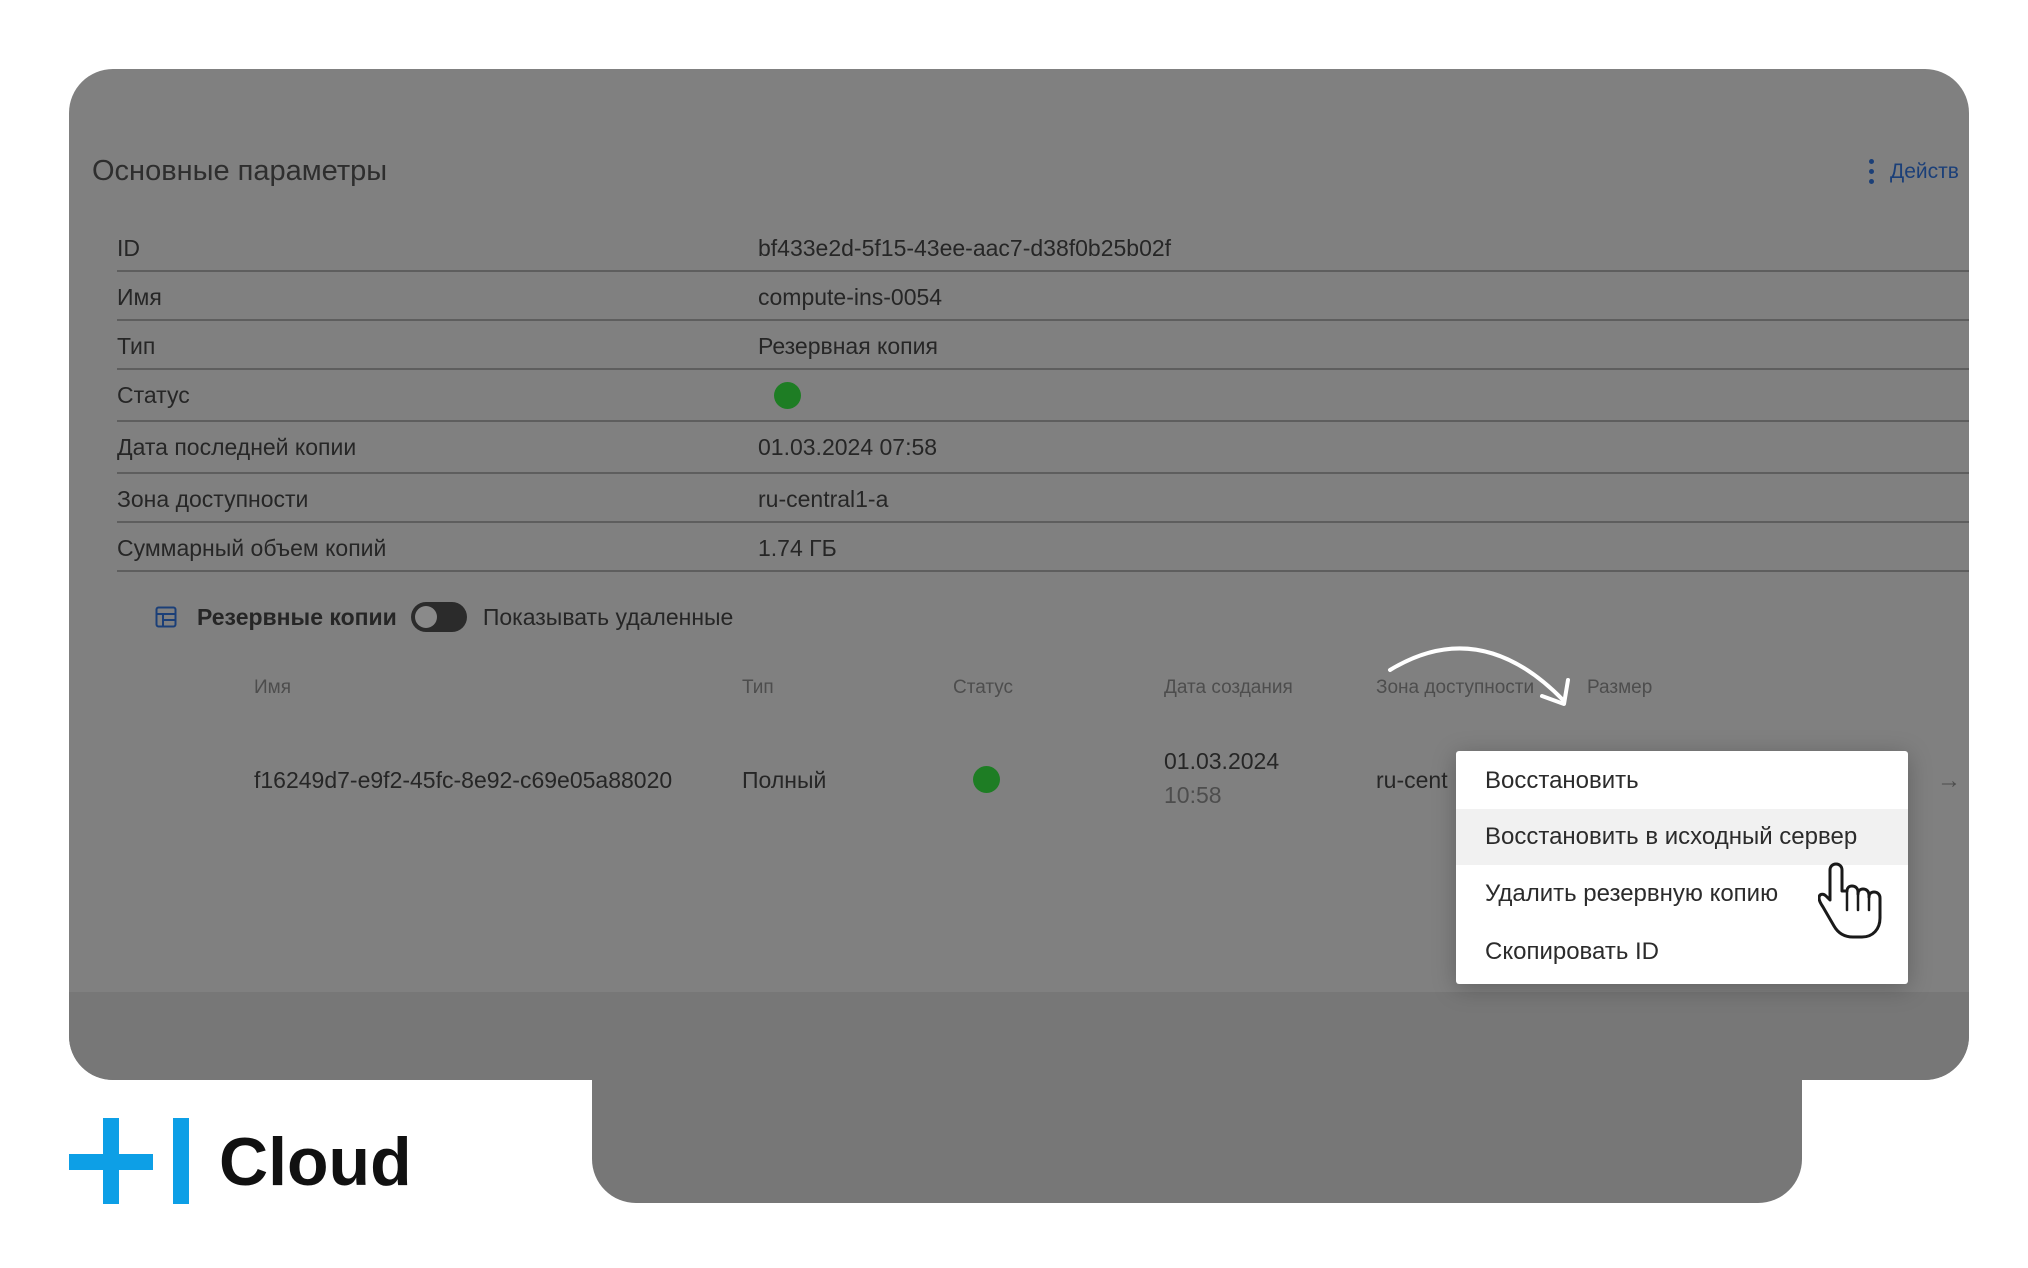 This screenshot has width=2028, height=1268. What do you see at coordinates (438, 617) in the screenshot?
I see `show-deleted-toggle` at bounding box center [438, 617].